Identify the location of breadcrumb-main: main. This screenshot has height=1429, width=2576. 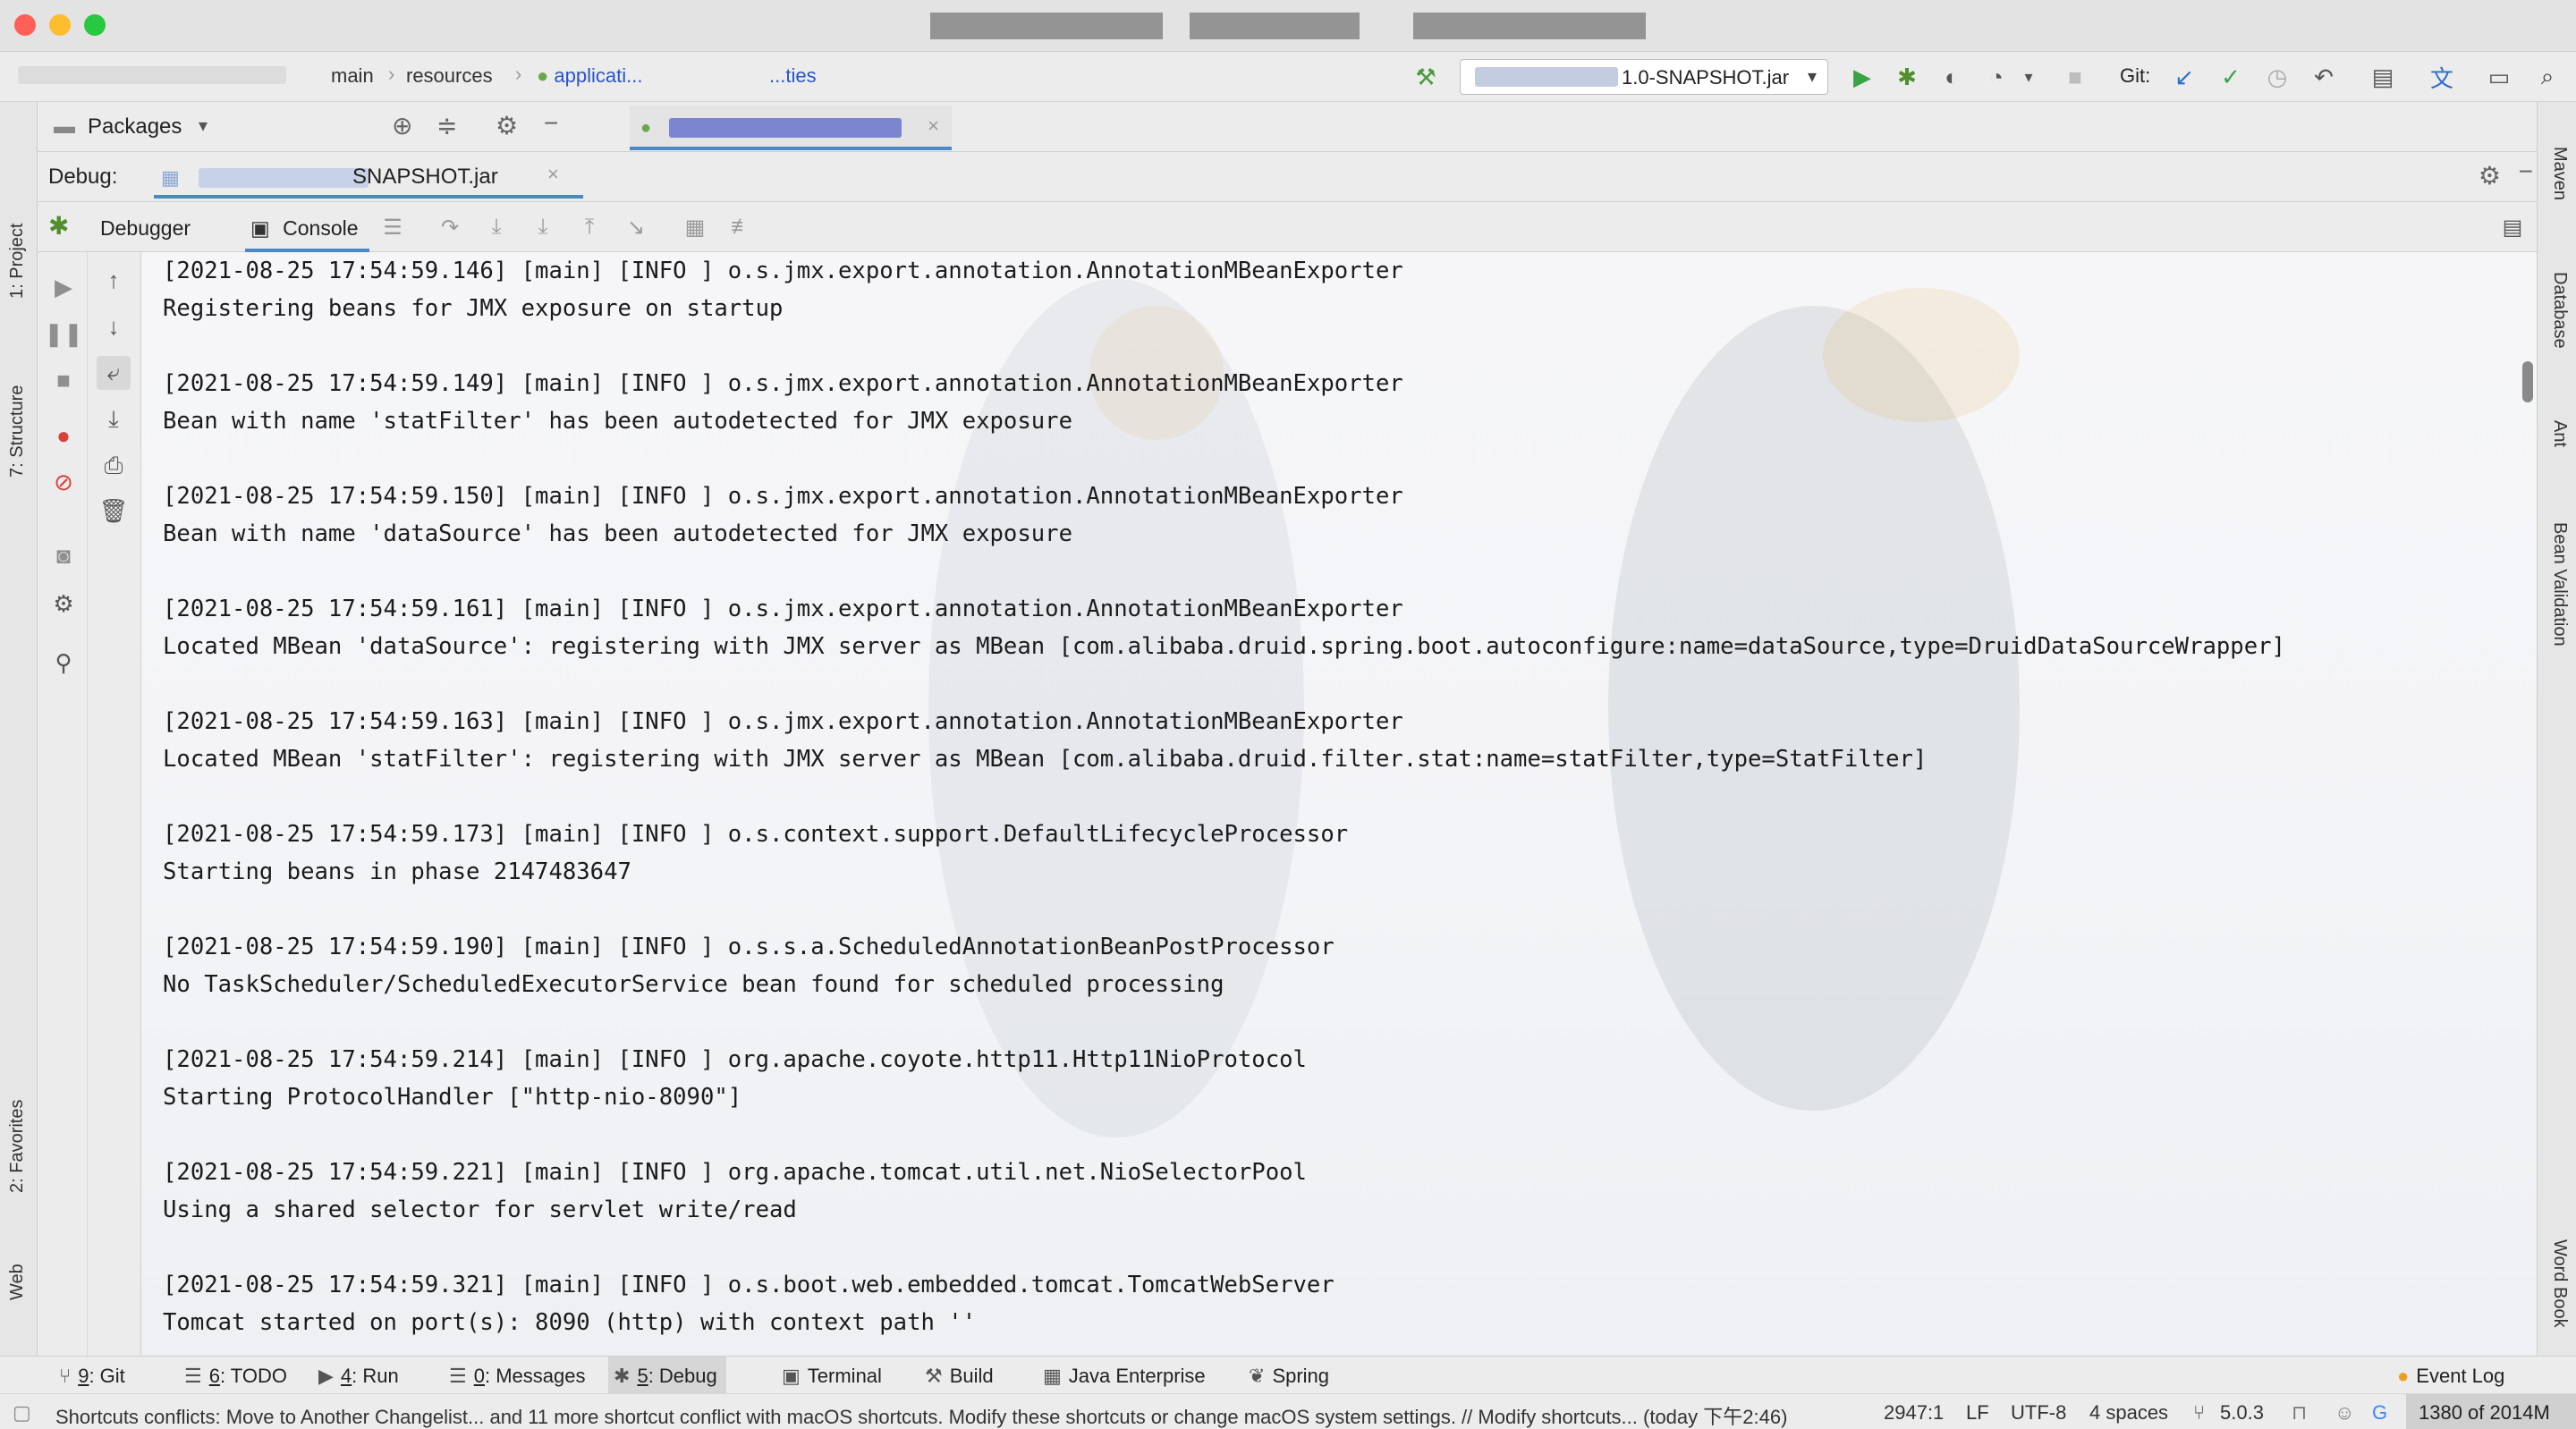
(352, 76).